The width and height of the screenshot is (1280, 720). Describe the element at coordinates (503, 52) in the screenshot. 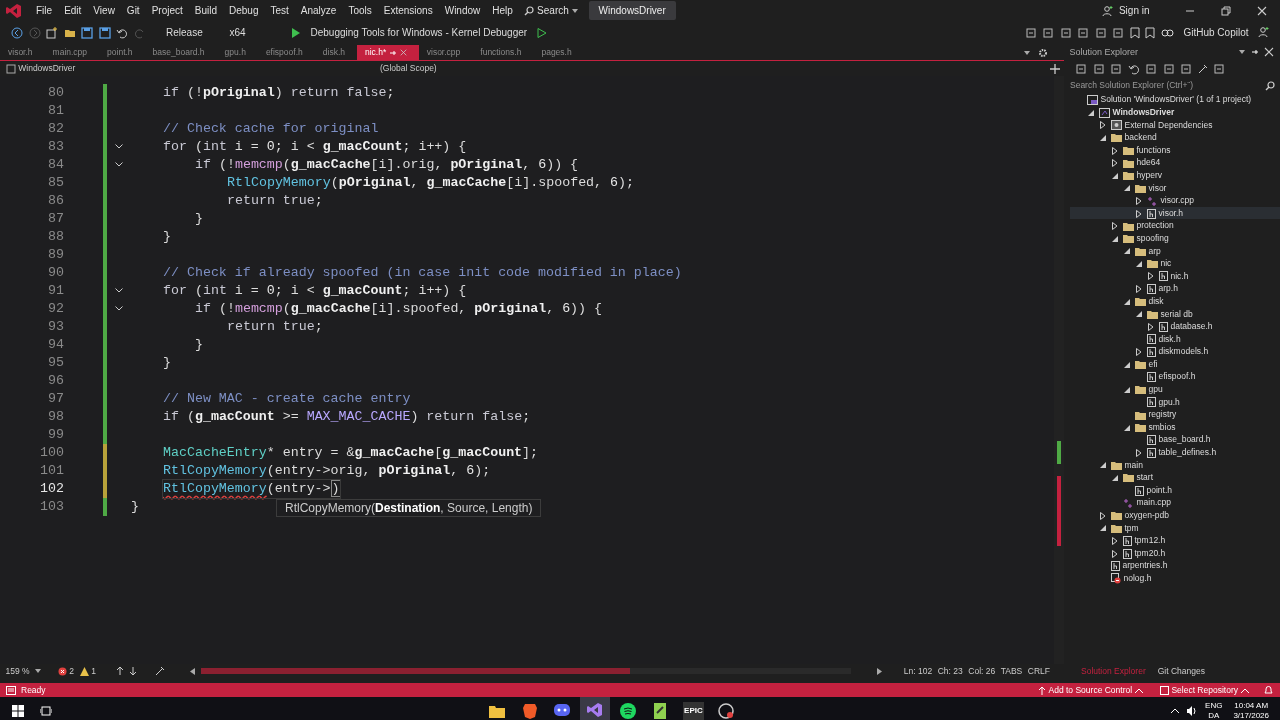

I see `file-tab: functions.h` at that location.